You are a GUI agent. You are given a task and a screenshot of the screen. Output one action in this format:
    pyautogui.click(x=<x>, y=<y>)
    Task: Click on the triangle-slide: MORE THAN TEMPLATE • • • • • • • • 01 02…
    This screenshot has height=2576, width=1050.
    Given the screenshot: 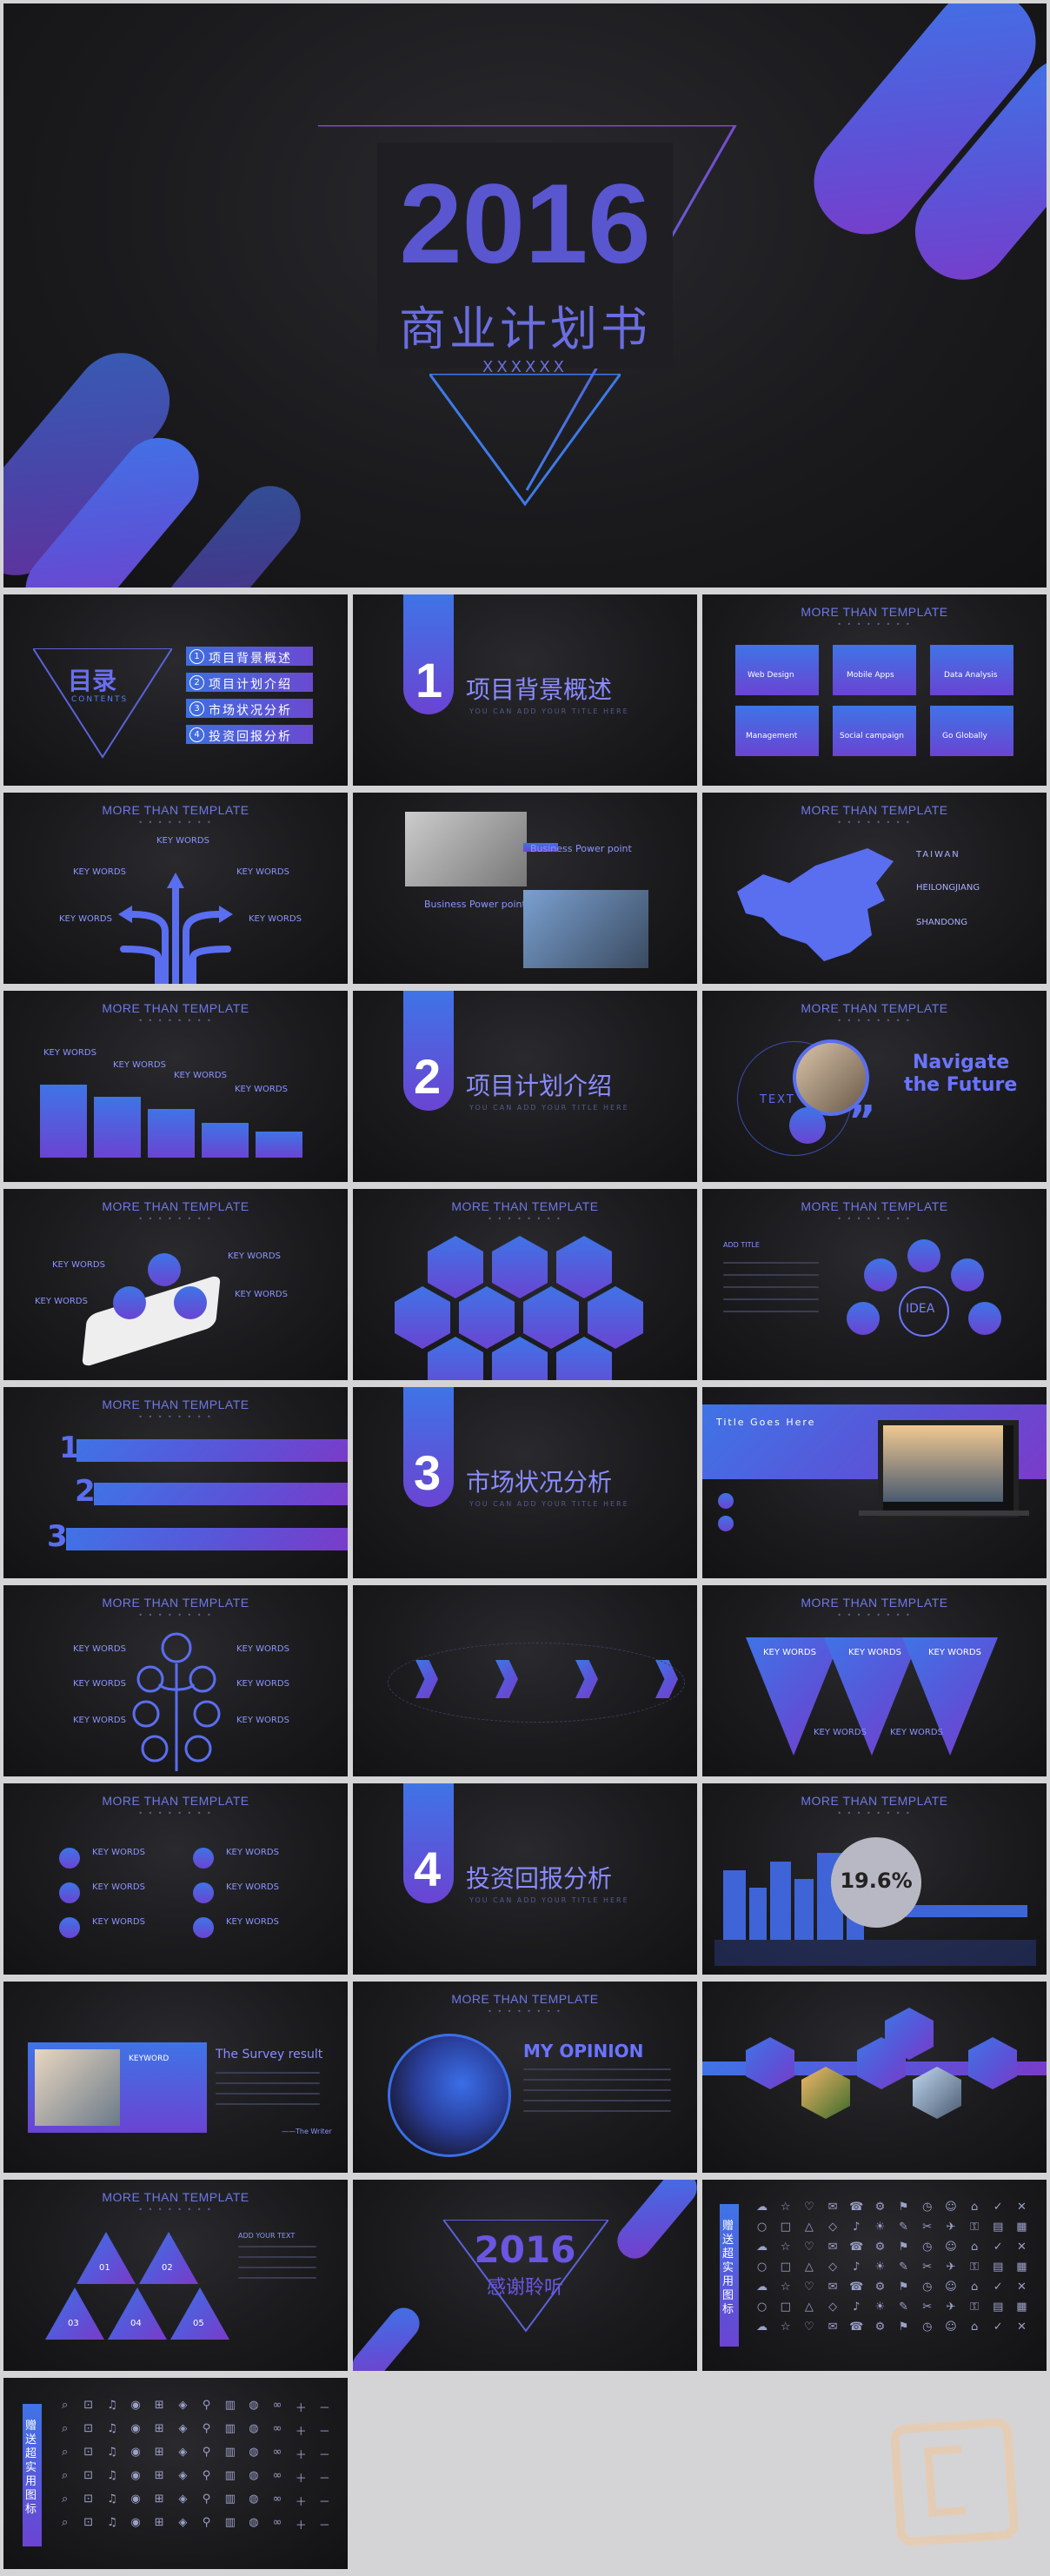 What is the action you would take?
    pyautogui.click(x=176, y=2275)
    